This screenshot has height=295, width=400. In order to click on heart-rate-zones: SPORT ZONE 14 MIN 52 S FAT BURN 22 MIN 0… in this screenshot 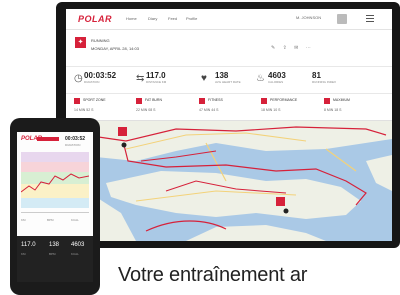, I will do `click(229, 107)`.